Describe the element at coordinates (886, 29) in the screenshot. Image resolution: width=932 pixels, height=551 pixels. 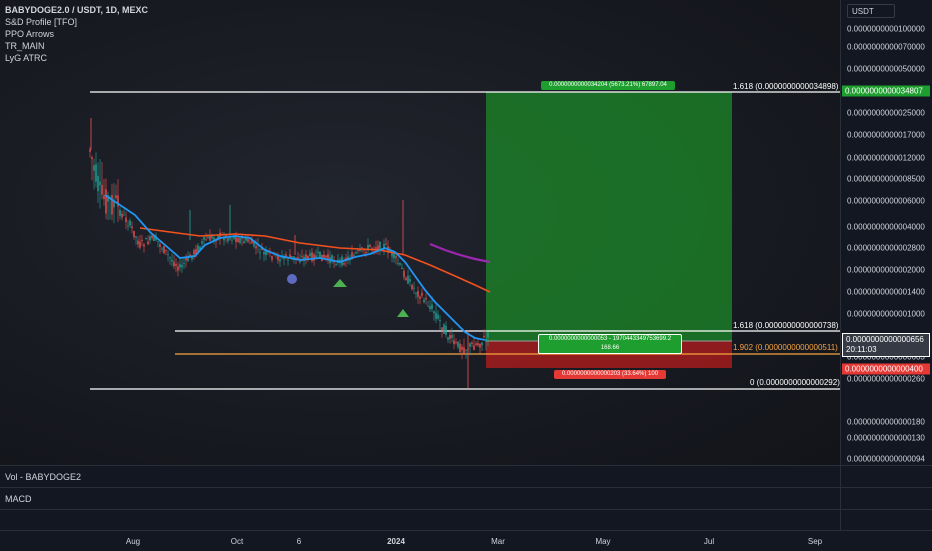
I see `price-tick: 0.0000000000100000` at that location.